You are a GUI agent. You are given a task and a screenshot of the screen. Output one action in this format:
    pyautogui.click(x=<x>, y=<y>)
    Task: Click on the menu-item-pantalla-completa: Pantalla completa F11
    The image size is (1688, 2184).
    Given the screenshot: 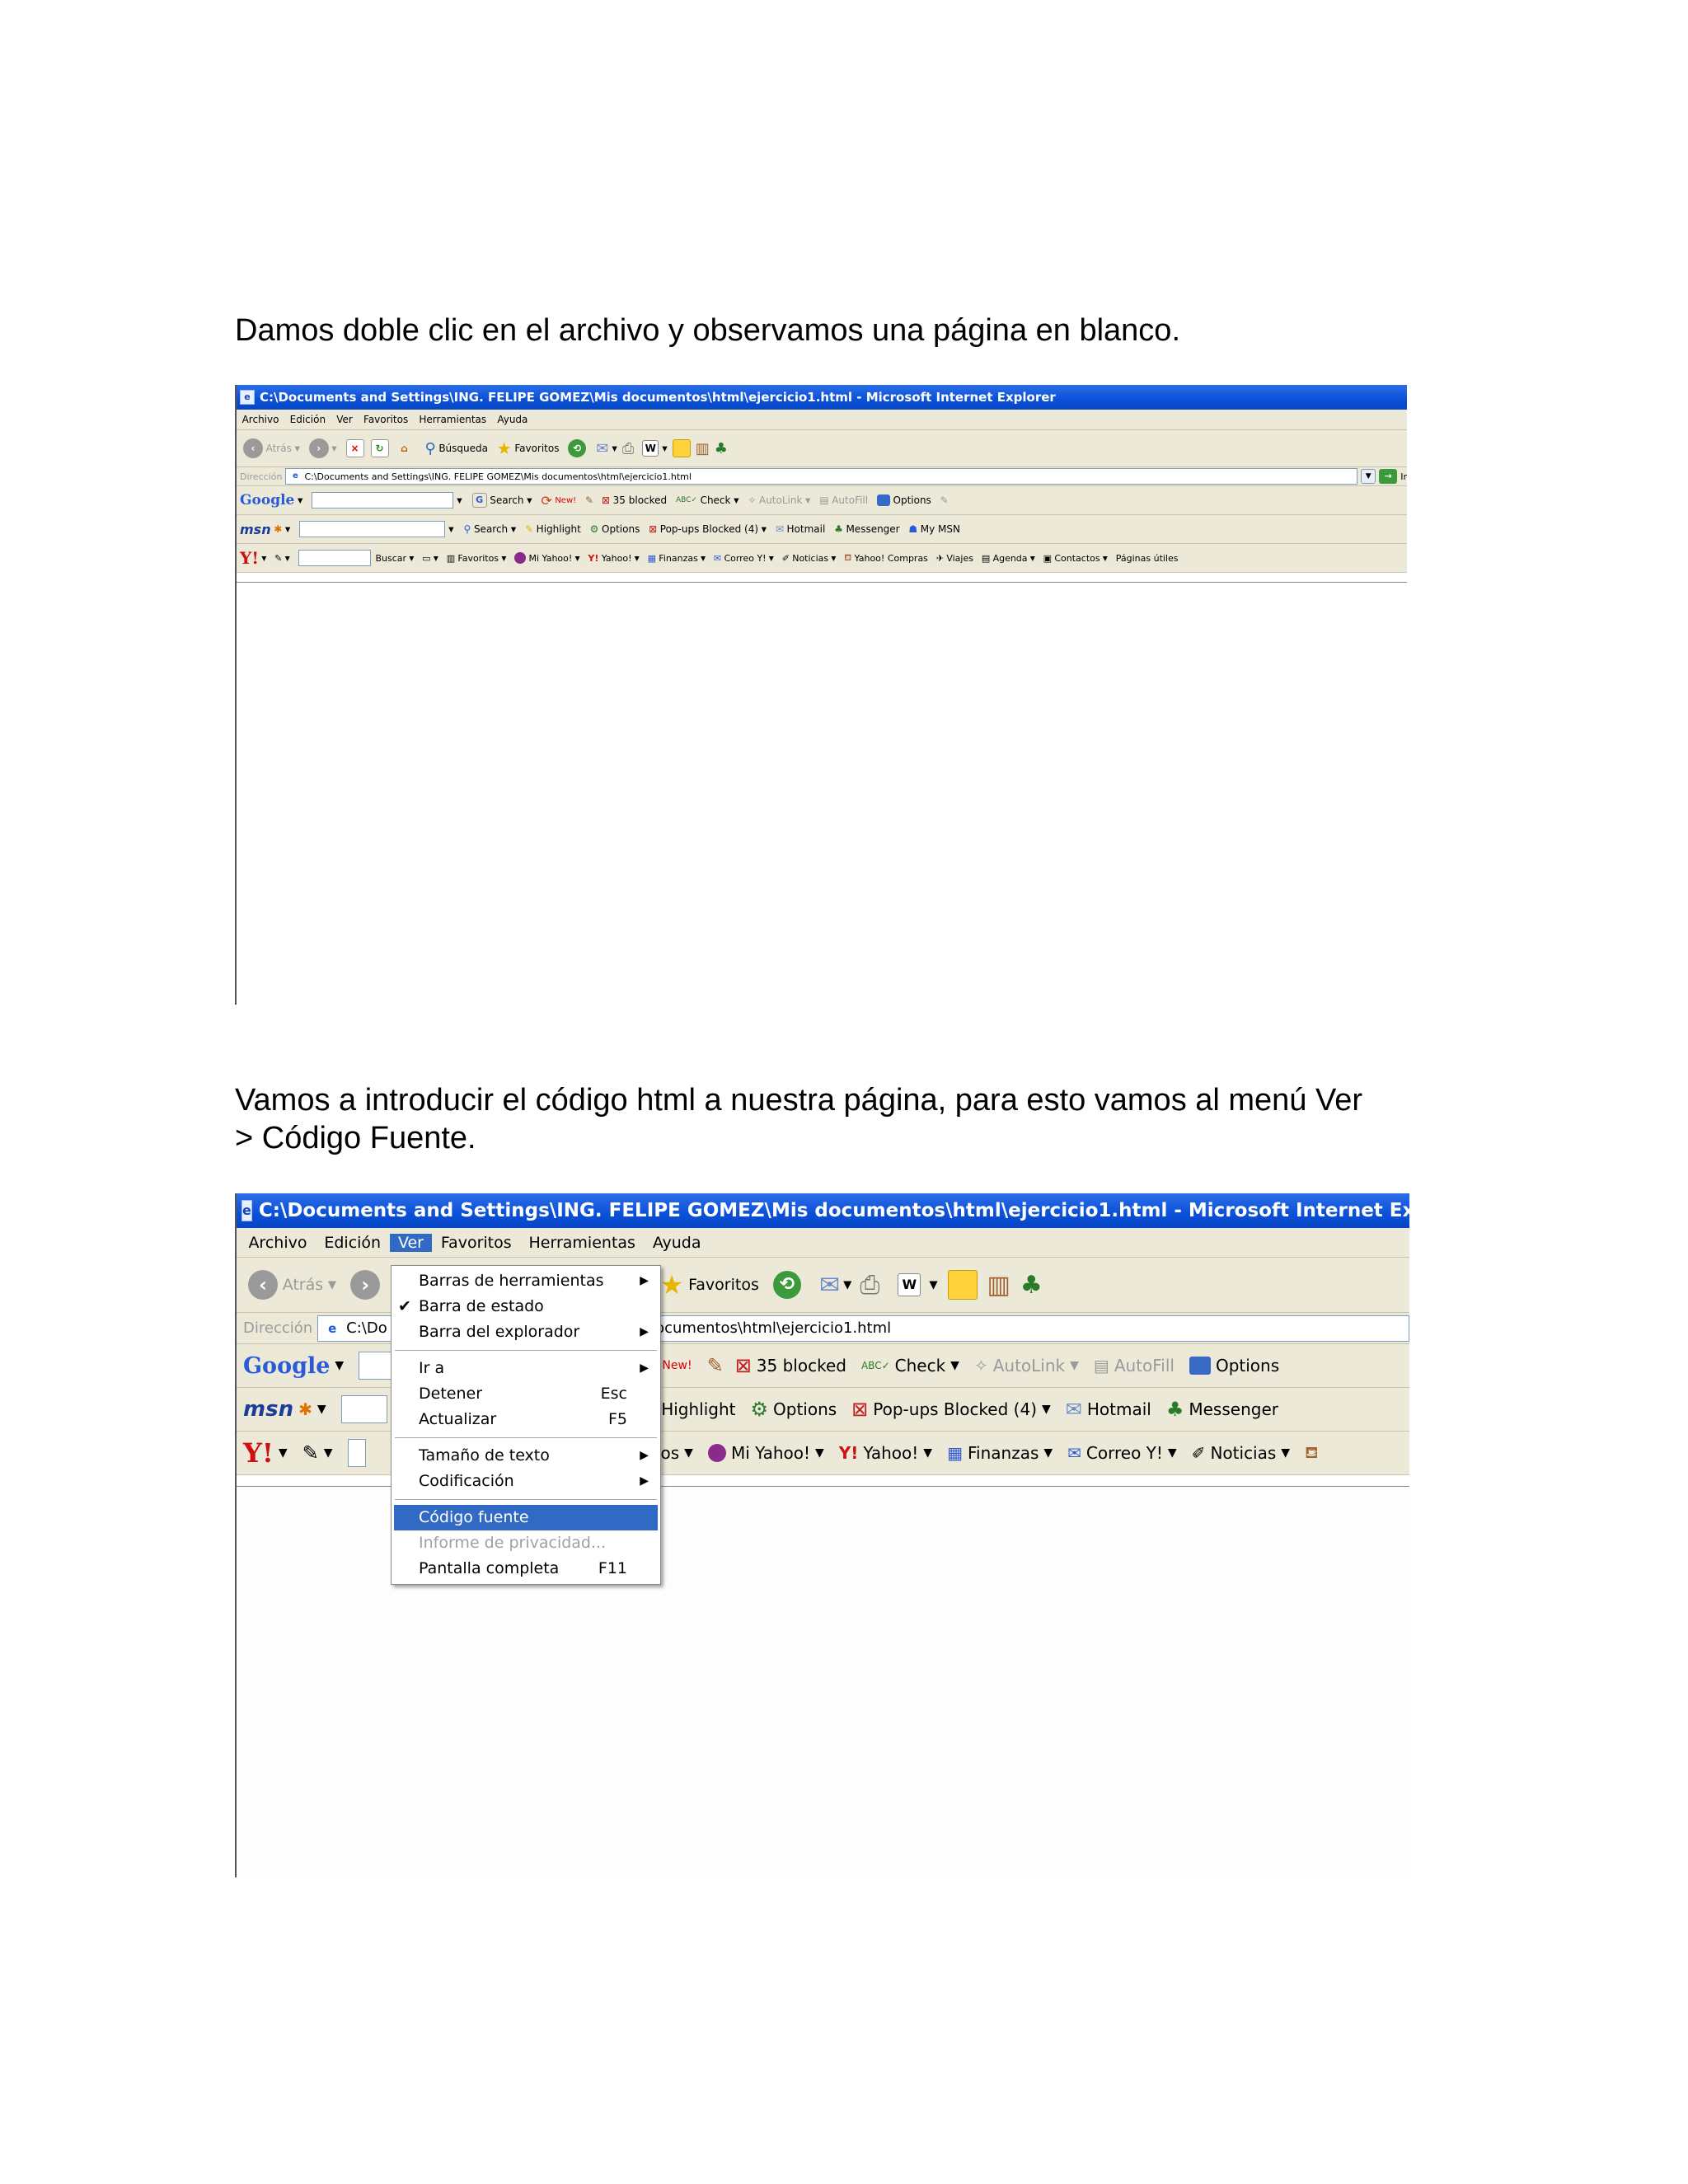 What is the action you would take?
    pyautogui.click(x=526, y=1569)
    